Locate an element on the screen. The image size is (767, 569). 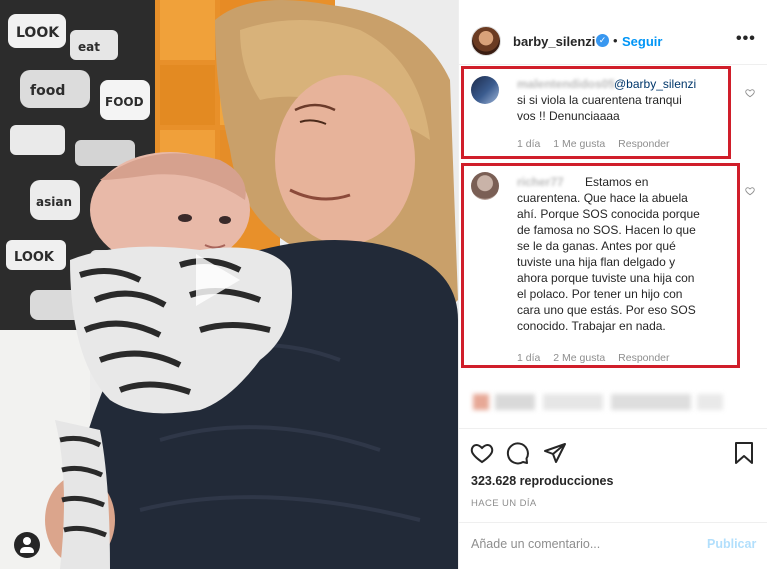
sticker-text: asian is located at coordinates (54, 202).